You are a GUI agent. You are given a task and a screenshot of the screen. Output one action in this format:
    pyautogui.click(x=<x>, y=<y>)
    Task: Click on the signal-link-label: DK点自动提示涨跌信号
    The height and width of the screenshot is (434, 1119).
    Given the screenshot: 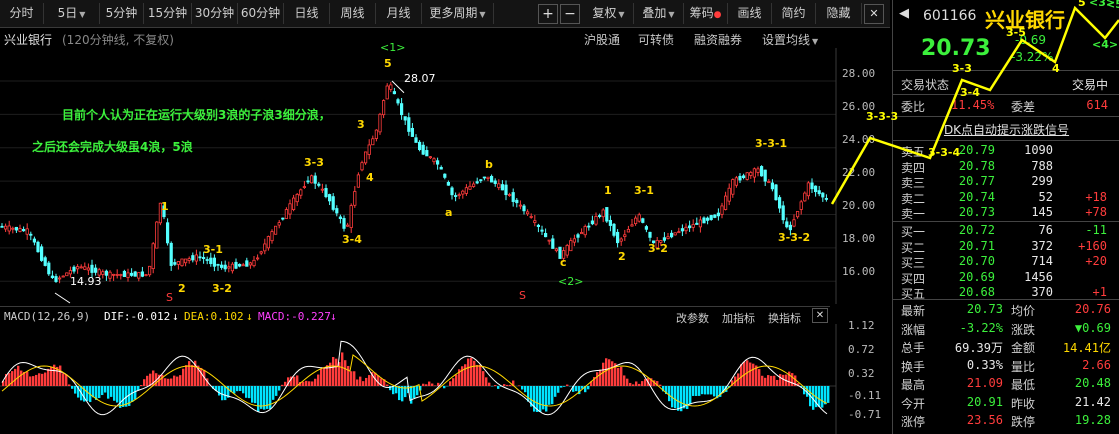 What is the action you would take?
    pyautogui.click(x=1006, y=130)
    